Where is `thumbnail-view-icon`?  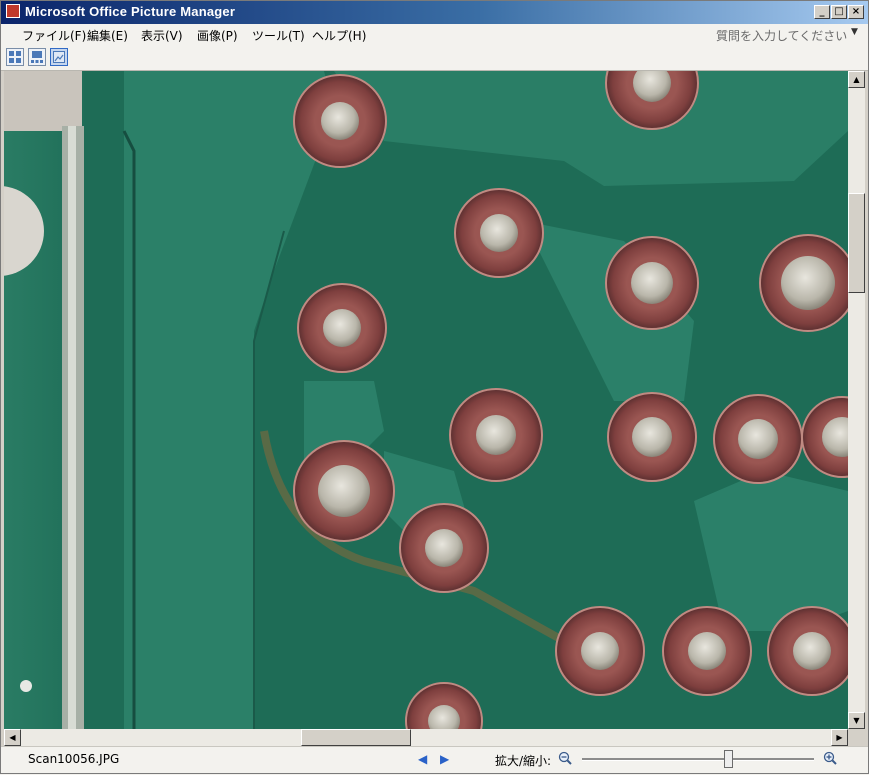
thumbnail-view-icon is located at coordinates (15, 57).